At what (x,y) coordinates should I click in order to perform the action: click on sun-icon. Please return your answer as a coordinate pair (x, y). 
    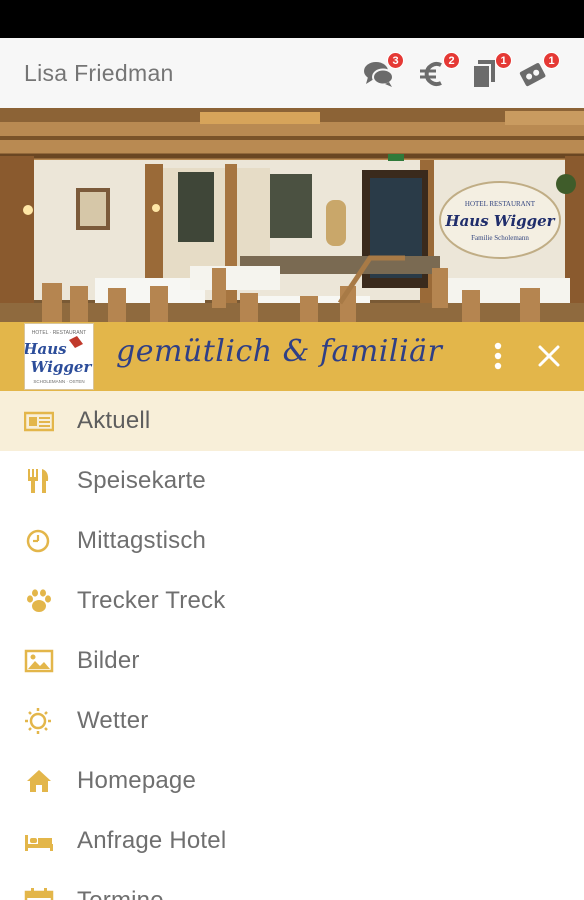
    Looking at the image, I should click on (38, 721).